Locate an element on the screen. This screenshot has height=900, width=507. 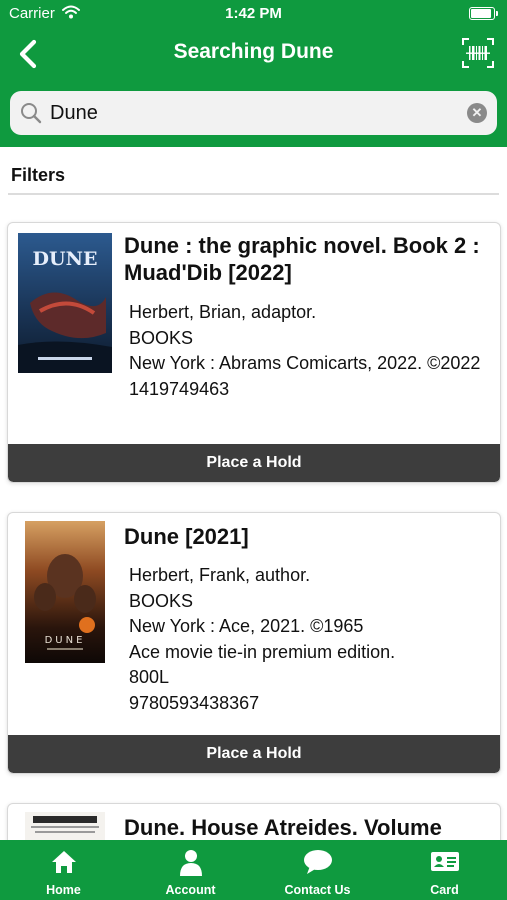
barcode-scan-icon is located at coordinates (478, 53).